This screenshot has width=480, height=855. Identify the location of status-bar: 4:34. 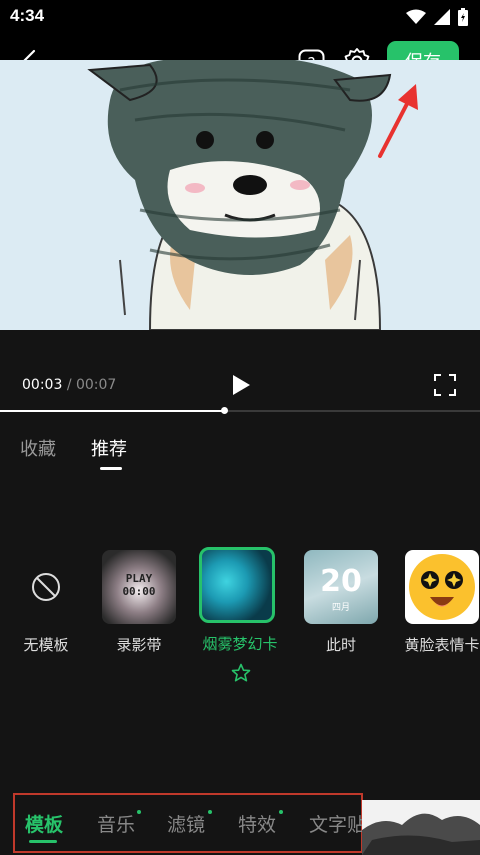
(240, 17).